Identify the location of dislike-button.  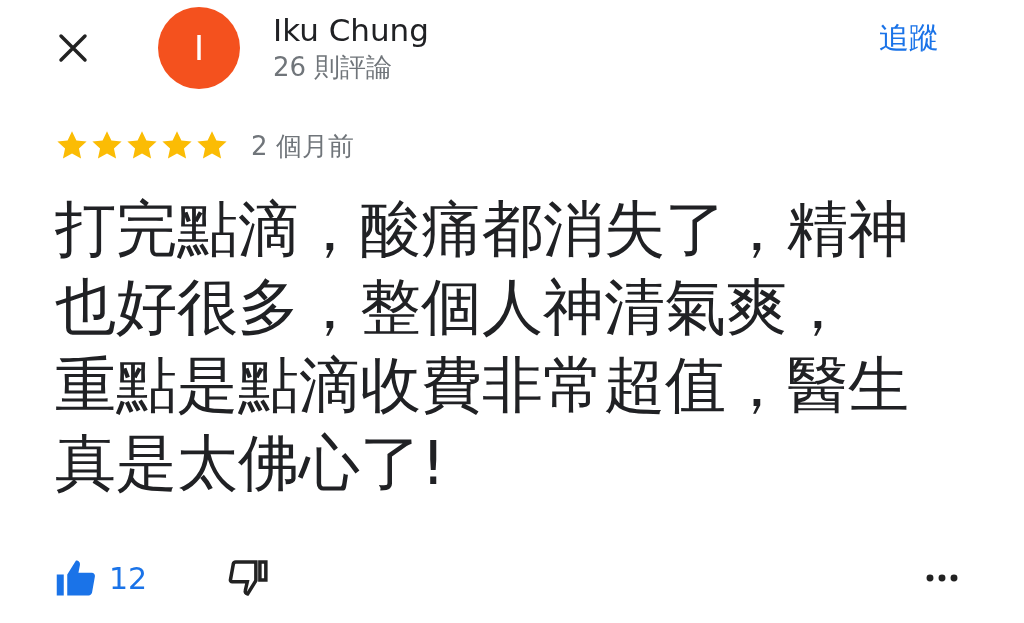
(248, 578).